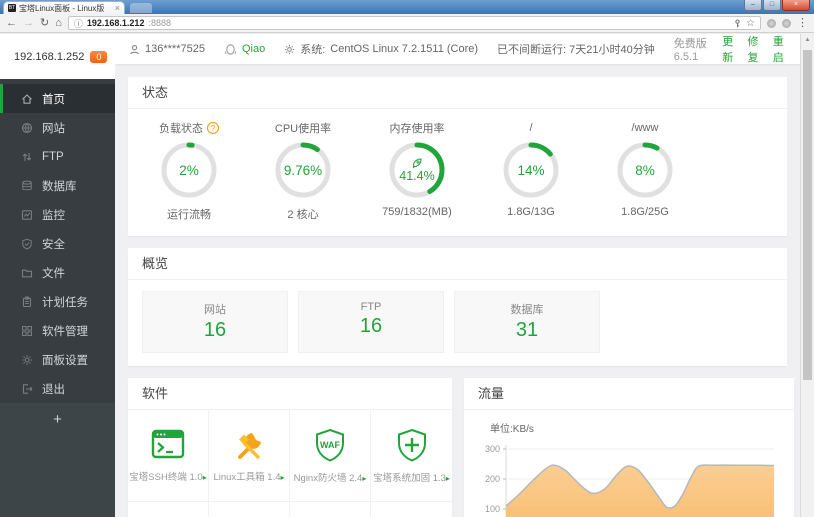  Describe the element at coordinates (807, 38) in the screenshot. I see `scrollbar-up-icon: ▲` at that location.